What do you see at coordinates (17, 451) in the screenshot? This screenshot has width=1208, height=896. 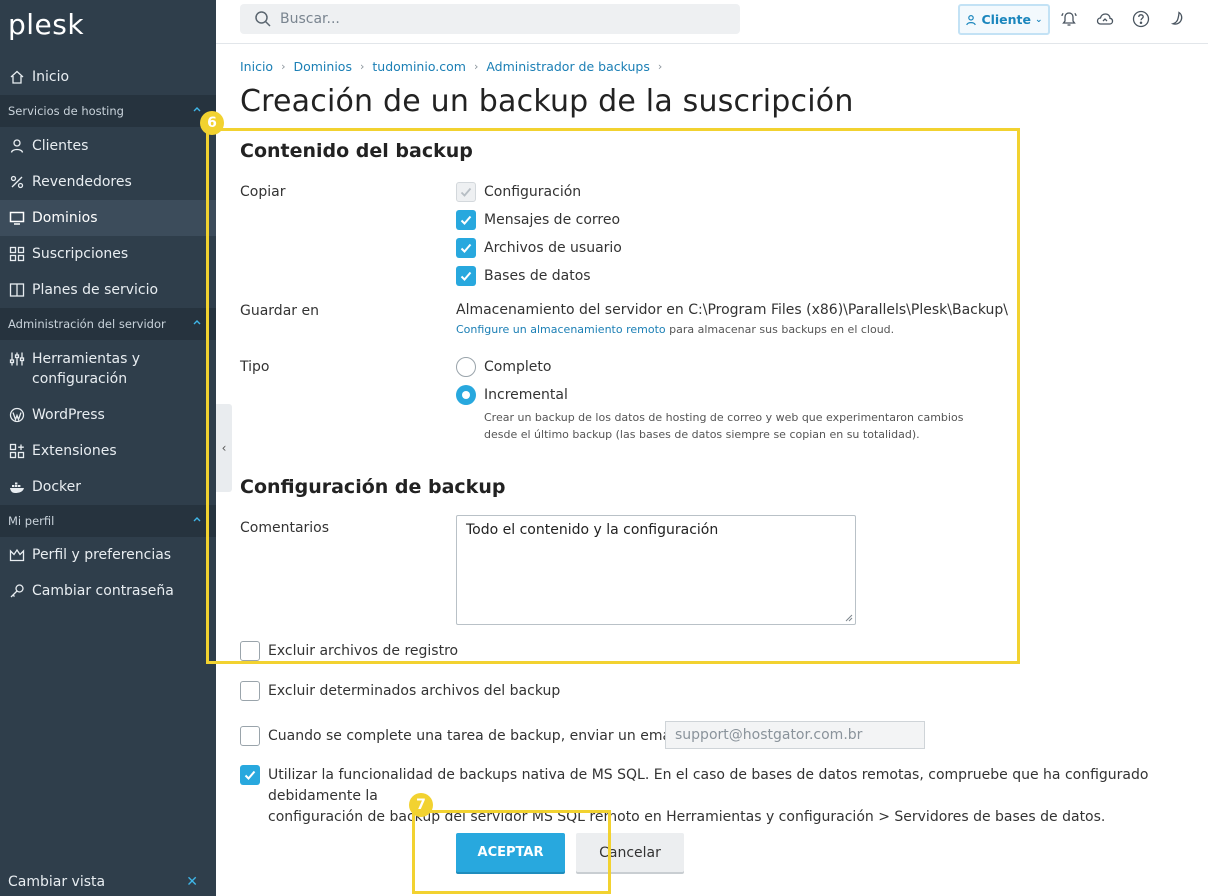 I see `extensions-icon` at bounding box center [17, 451].